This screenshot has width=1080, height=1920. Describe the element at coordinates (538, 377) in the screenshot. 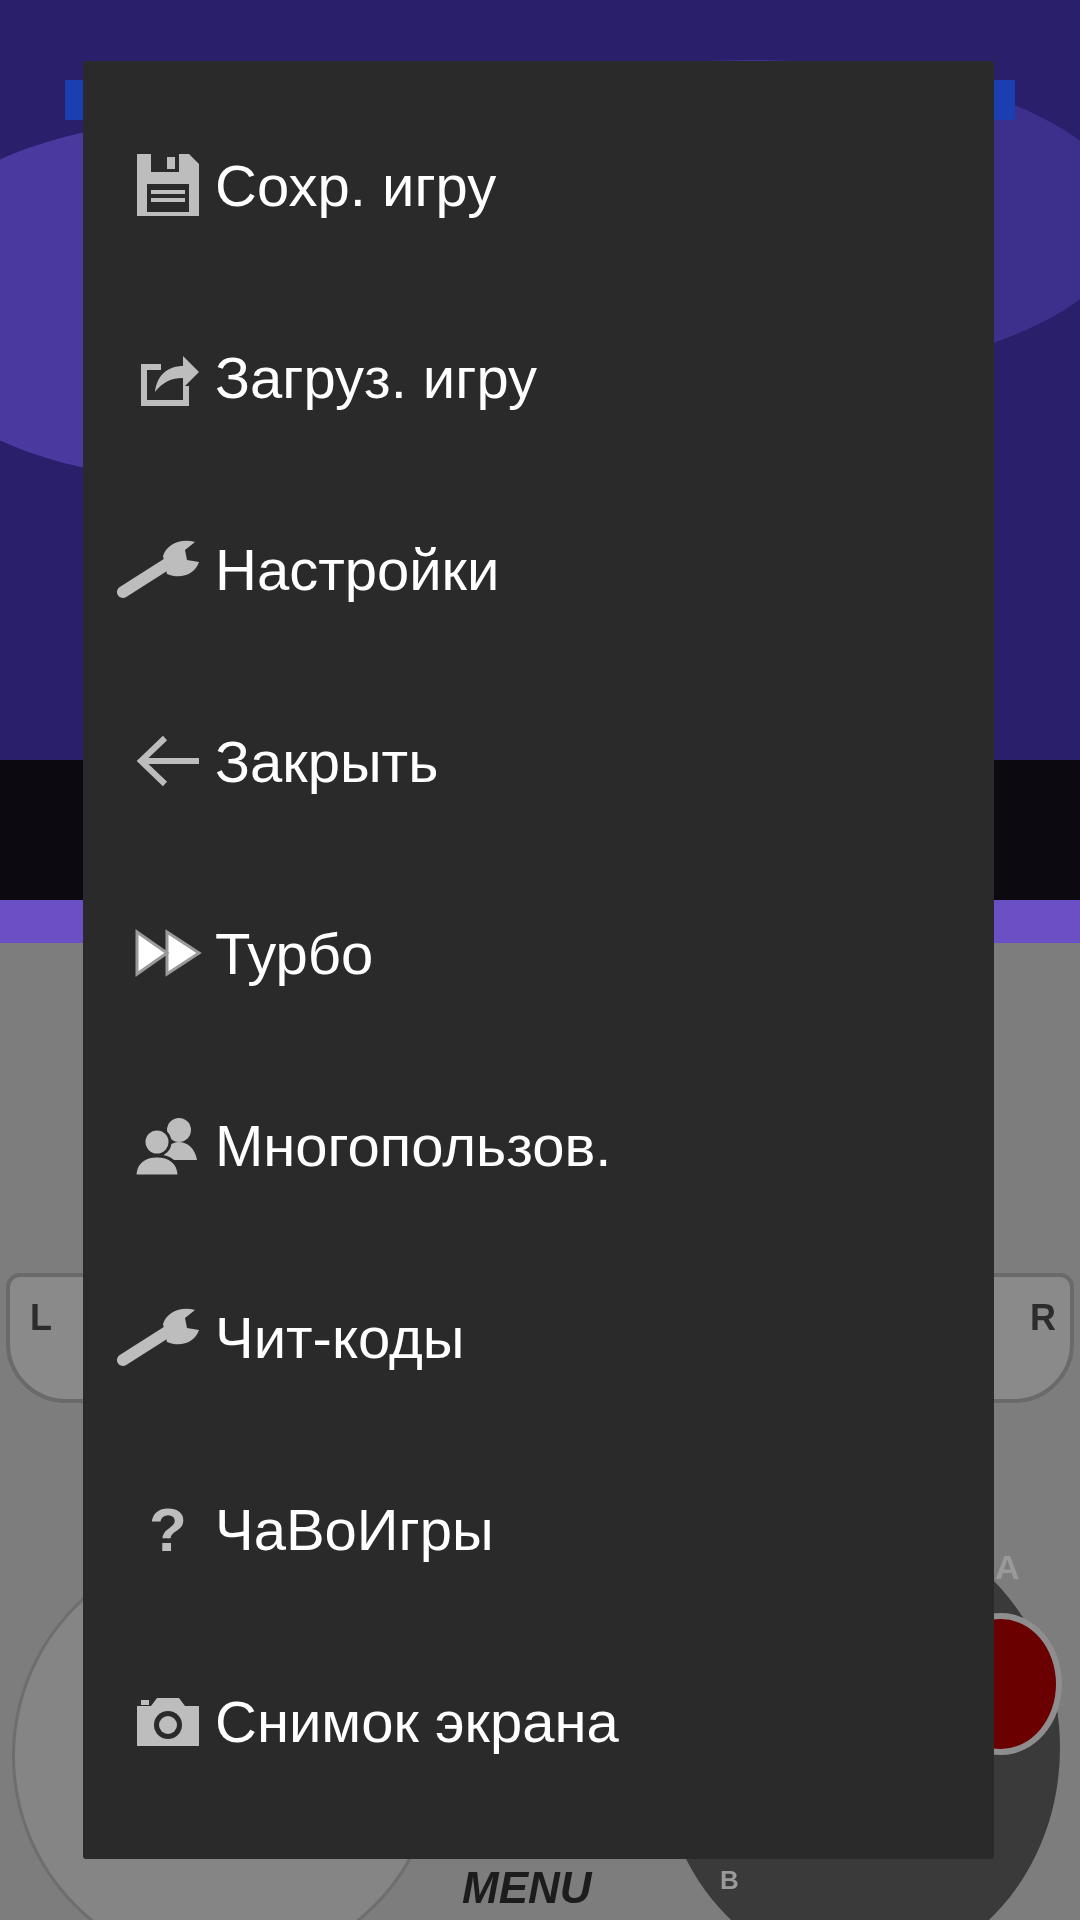

I see `menu-item: Загруз. игру` at that location.